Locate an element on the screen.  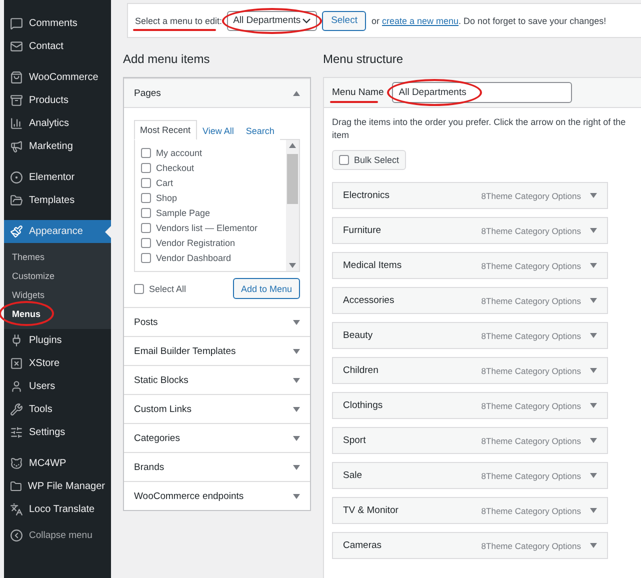
bar-chart-icon is located at coordinates (16, 123).